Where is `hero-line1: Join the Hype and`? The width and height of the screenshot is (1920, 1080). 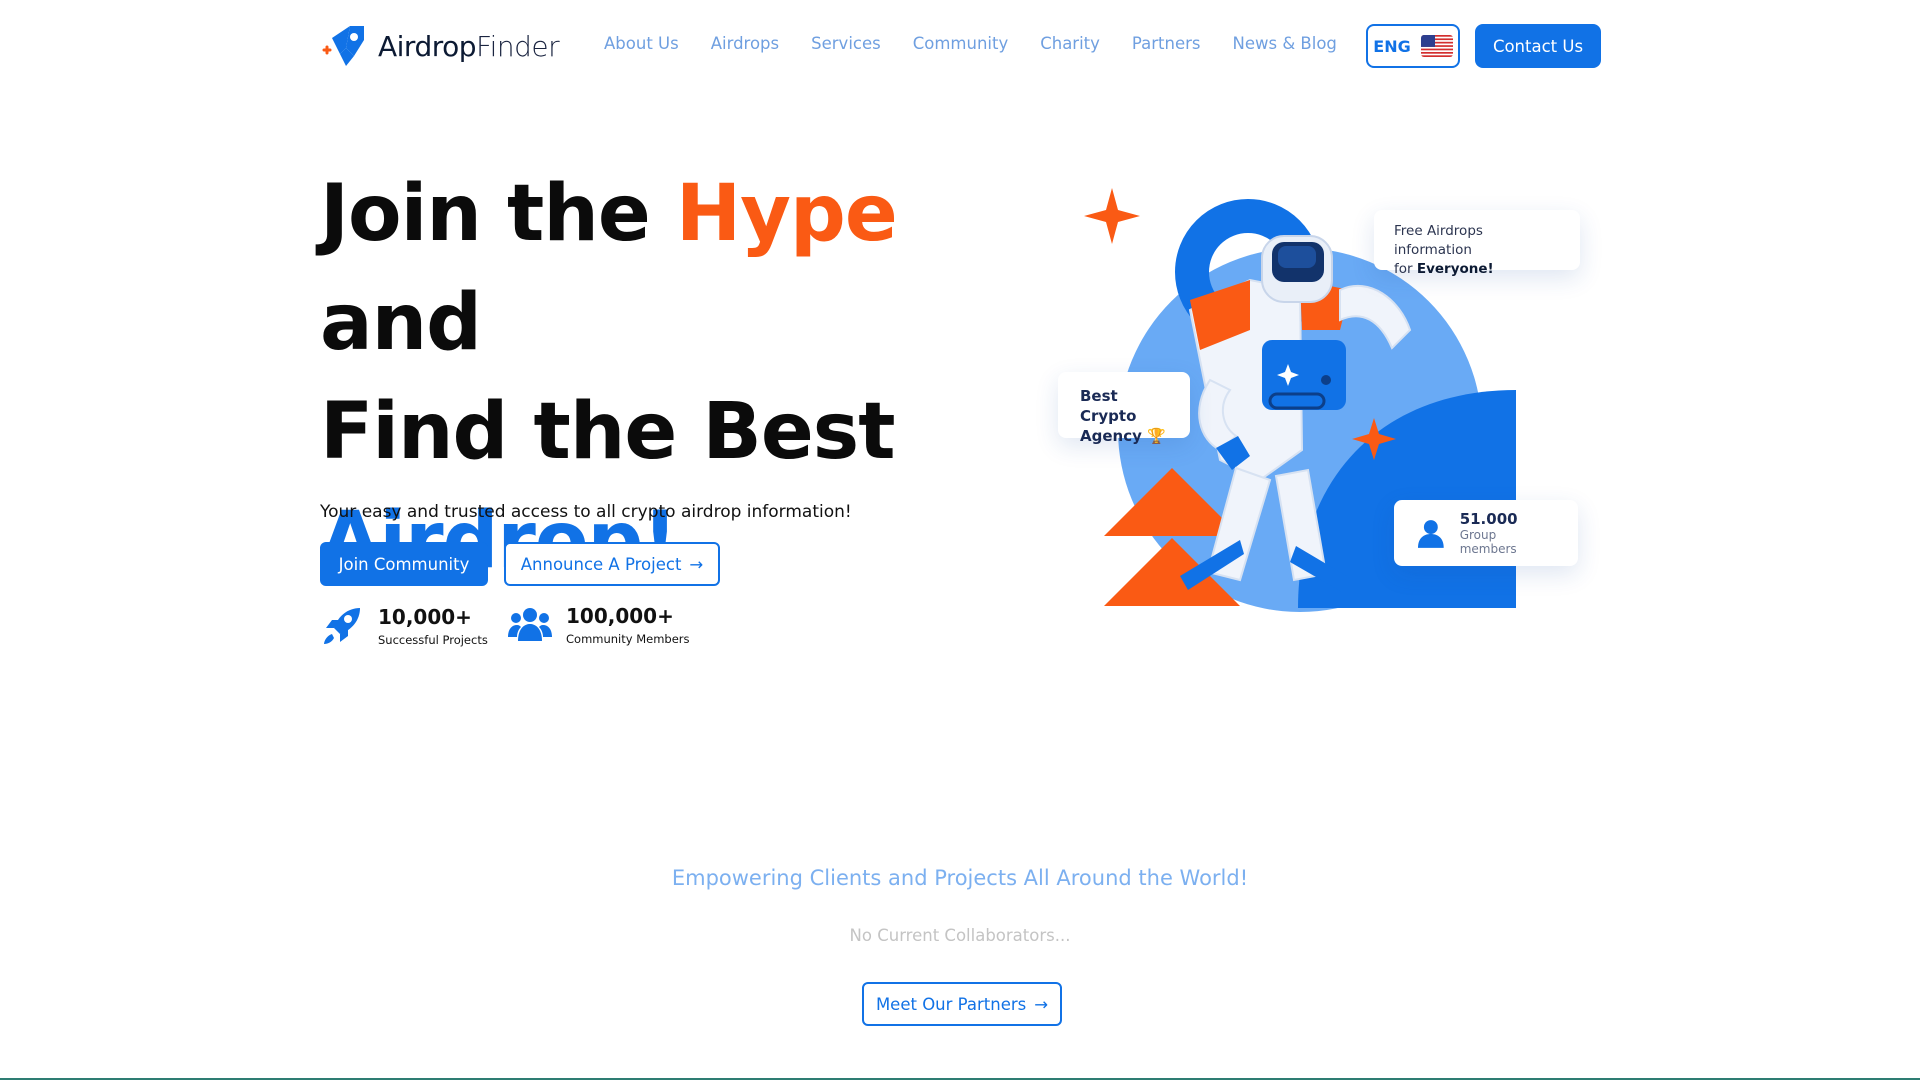 hero-line1: Join the Hype and is located at coordinates (609, 268).